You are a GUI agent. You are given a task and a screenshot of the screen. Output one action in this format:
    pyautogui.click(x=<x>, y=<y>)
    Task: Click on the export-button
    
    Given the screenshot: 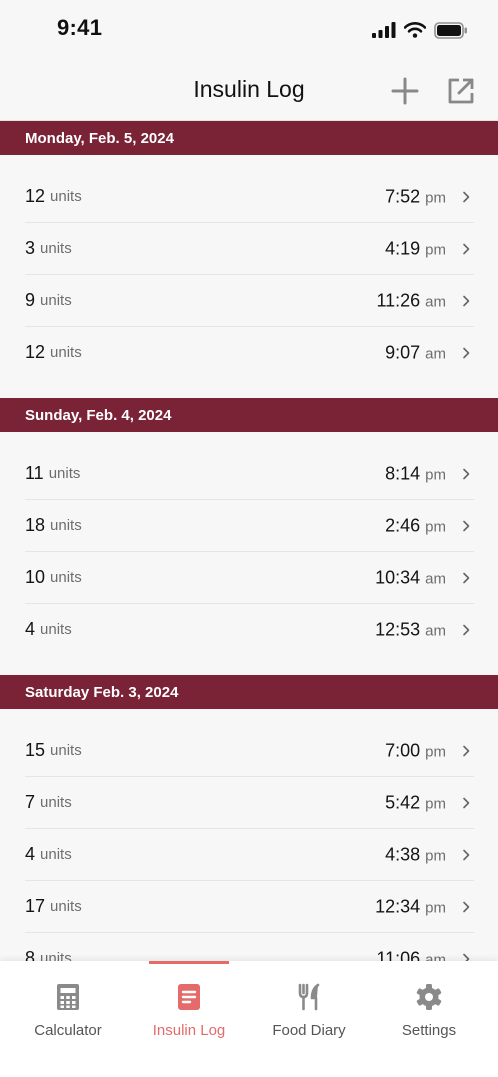 What is the action you would take?
    pyautogui.click(x=461, y=91)
    